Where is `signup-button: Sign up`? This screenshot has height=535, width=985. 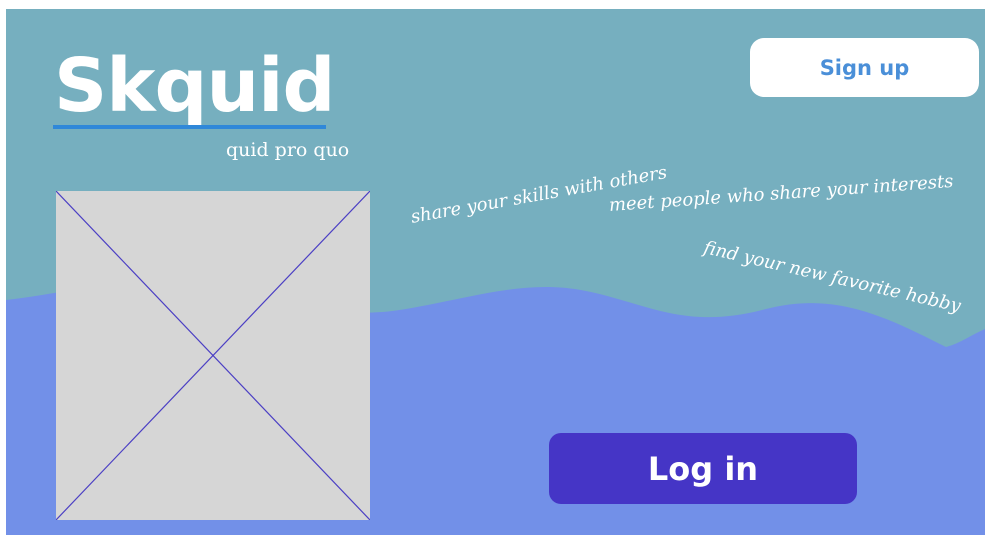 signup-button: Sign up is located at coordinates (864, 67).